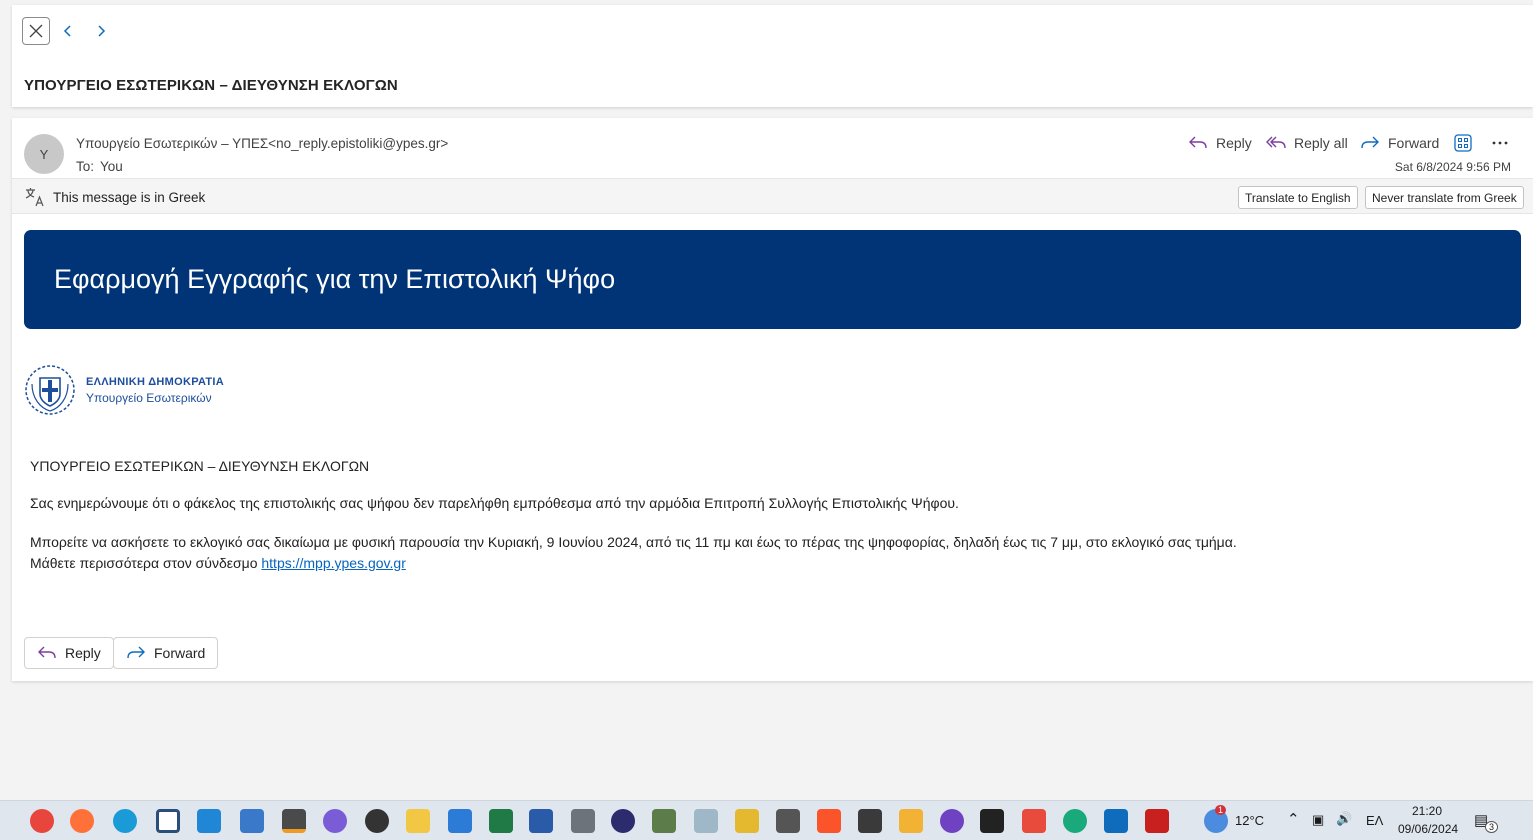  Describe the element at coordinates (706, 821) in the screenshot. I see `notes-icon` at that location.